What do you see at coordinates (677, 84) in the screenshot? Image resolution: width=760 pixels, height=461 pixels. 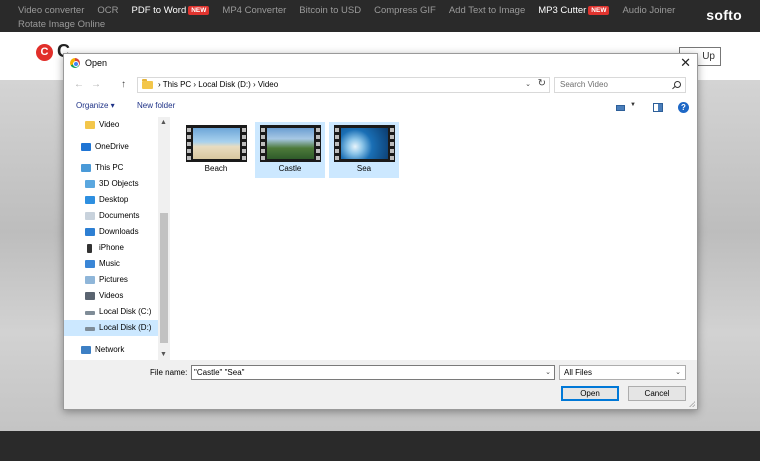 I see `search-icon` at bounding box center [677, 84].